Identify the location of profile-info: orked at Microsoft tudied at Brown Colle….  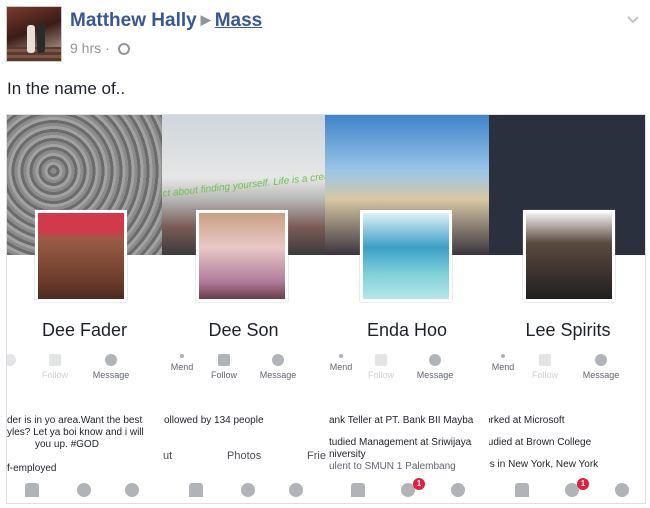
(567, 443).